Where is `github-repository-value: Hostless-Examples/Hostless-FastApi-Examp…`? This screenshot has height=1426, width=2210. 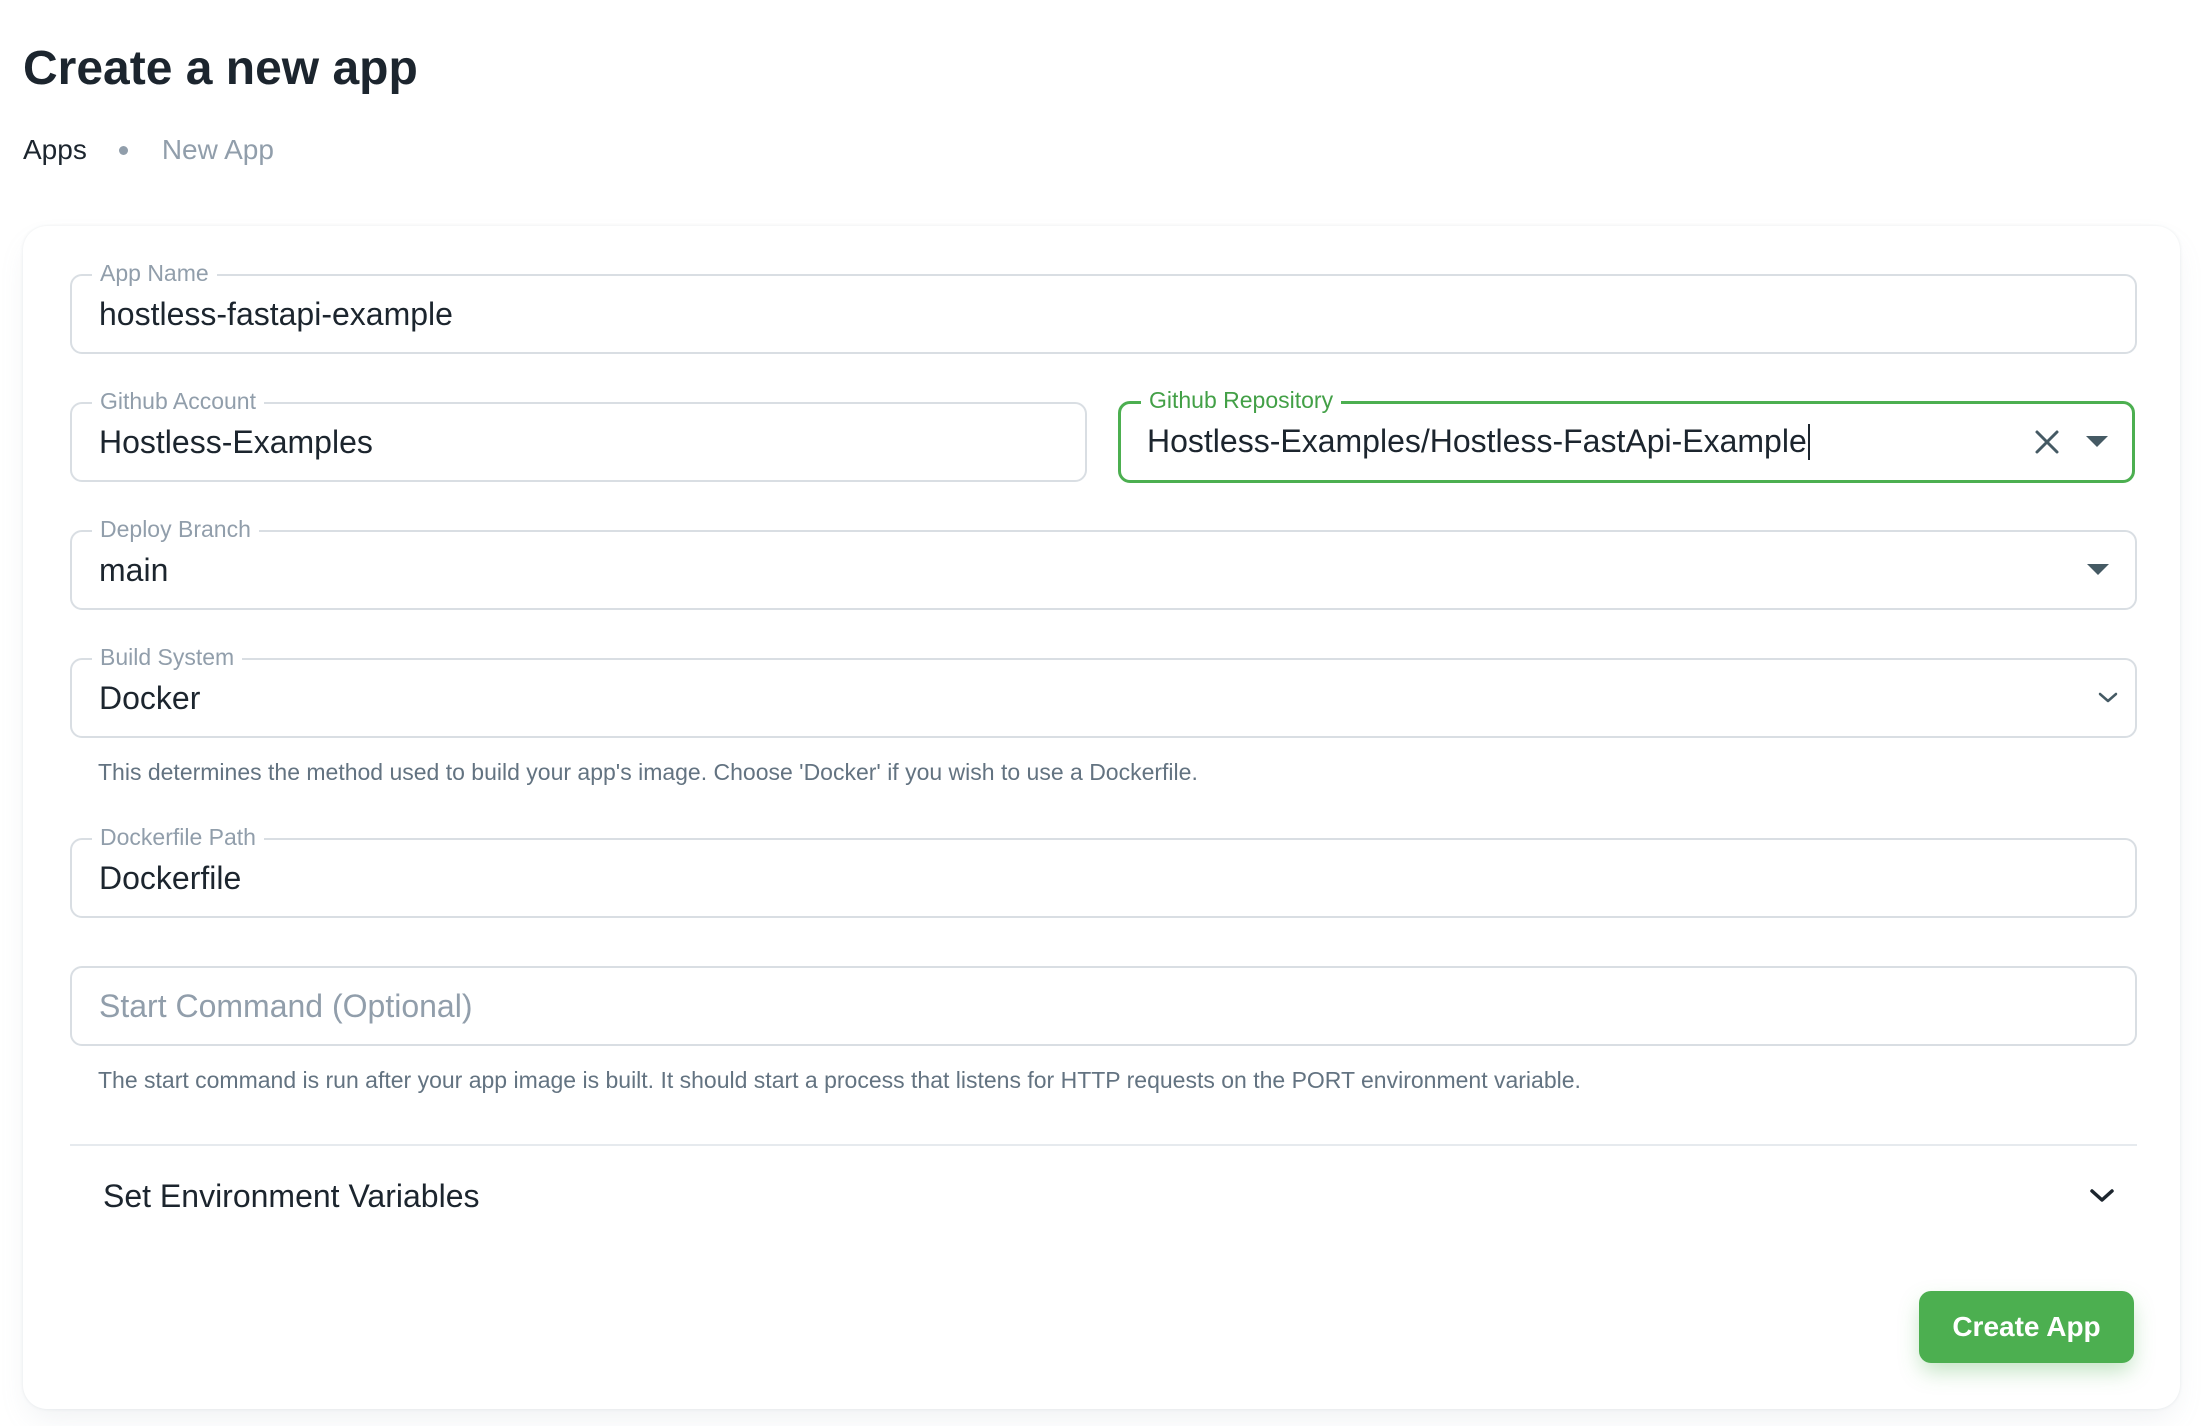
github-repository-value: Hostless-Examples/Hostless-FastApi-Examp… is located at coordinates (1477, 441).